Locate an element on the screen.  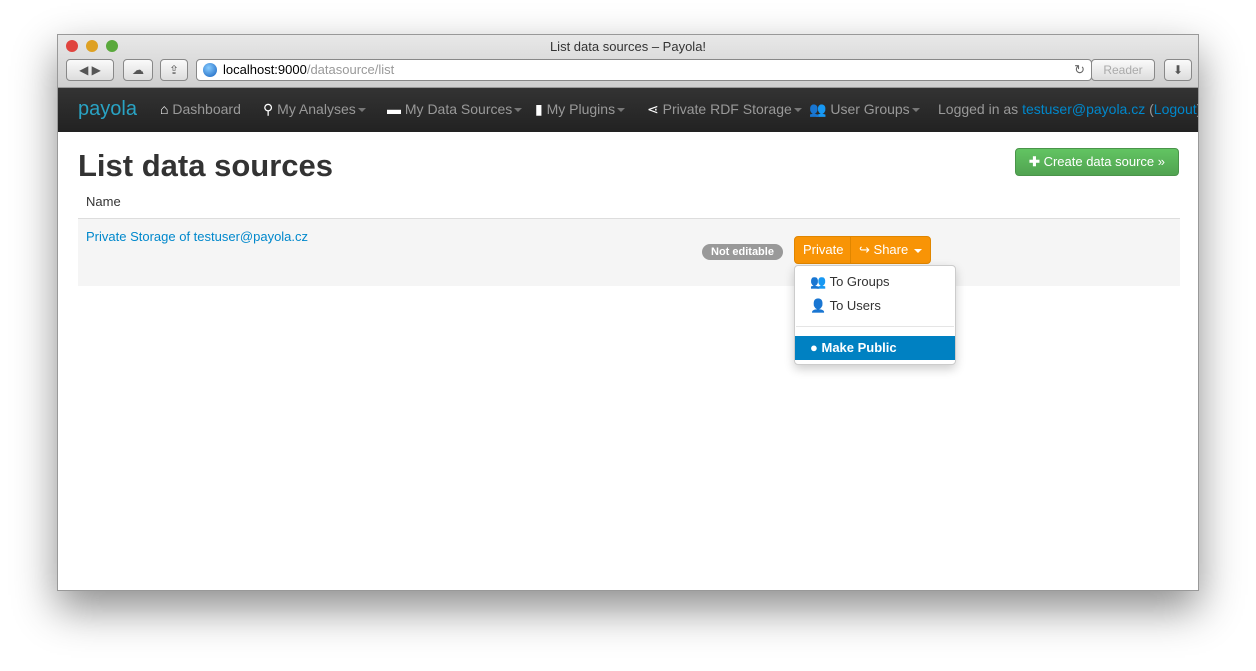
nav-my-plugins: ▮ My Plugins is located at coordinates (580, 109).